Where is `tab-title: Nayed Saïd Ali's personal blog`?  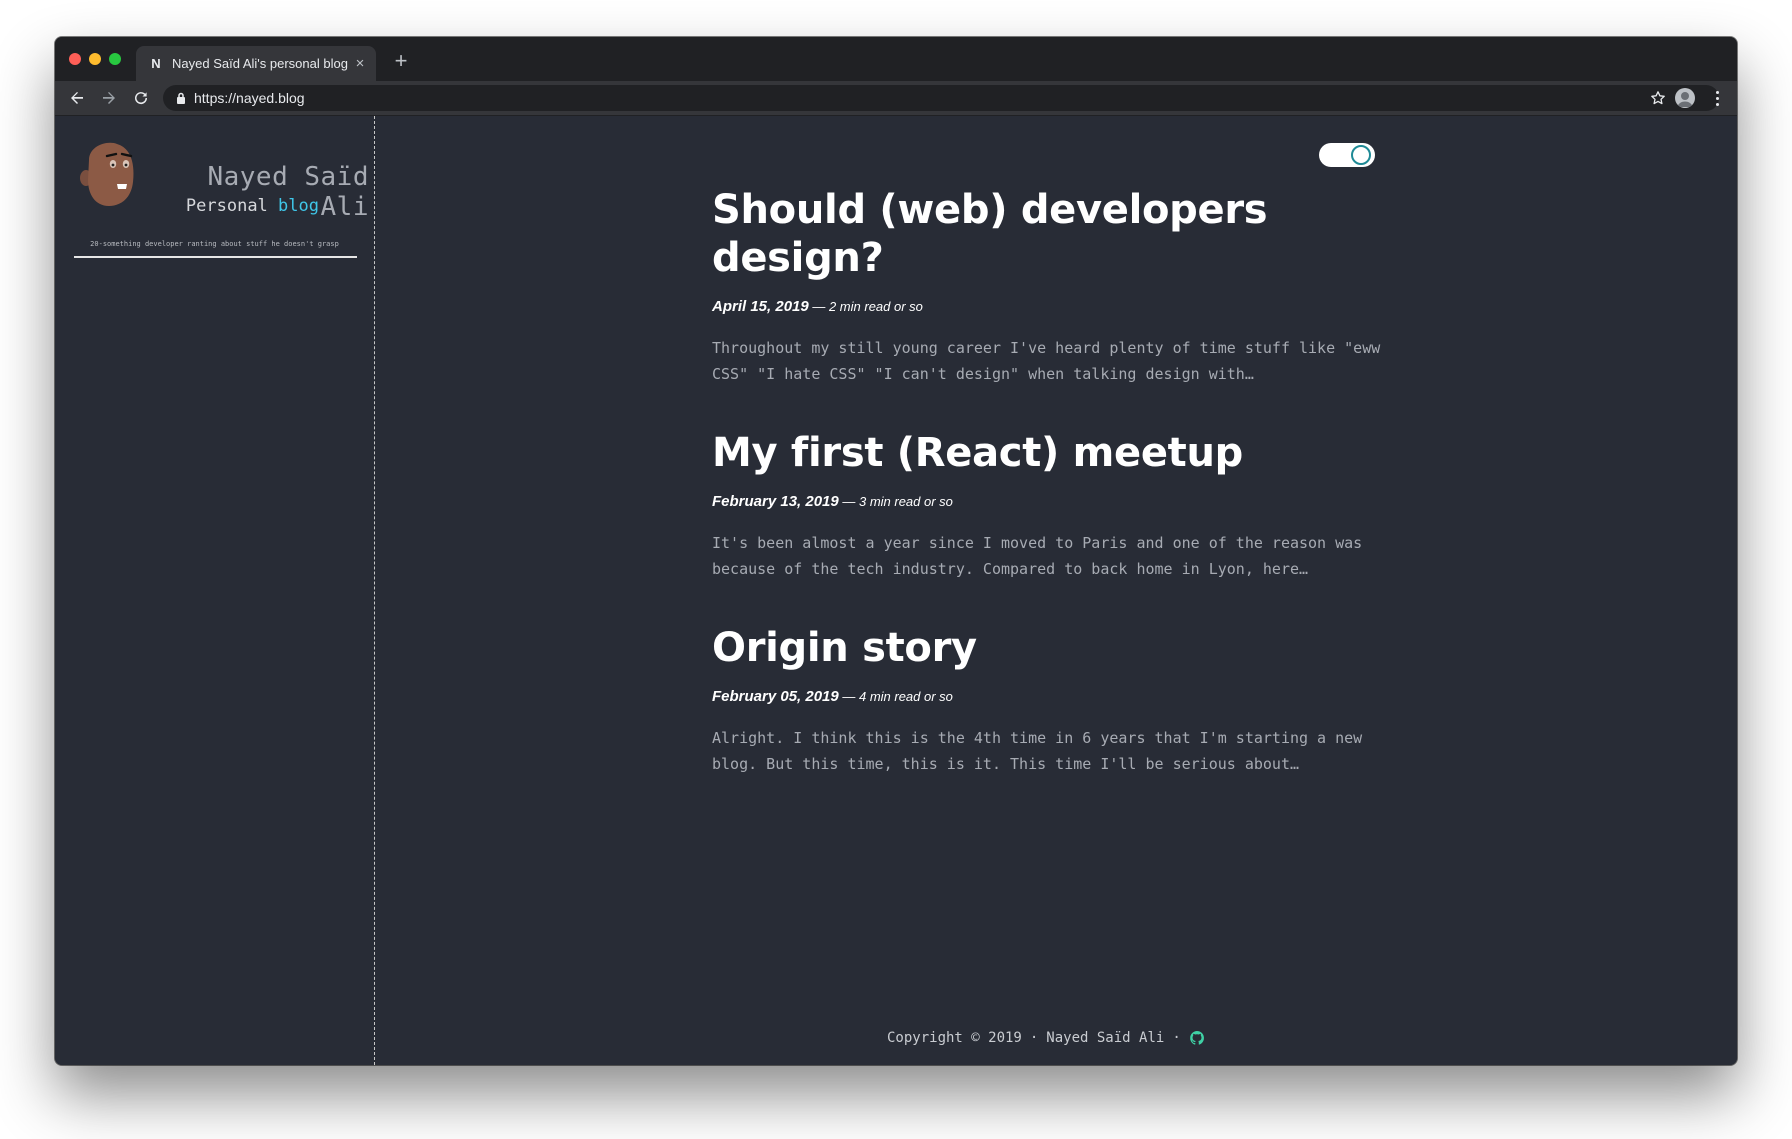
tab-title: Nayed Saïd Ali's personal blog is located at coordinates (260, 63).